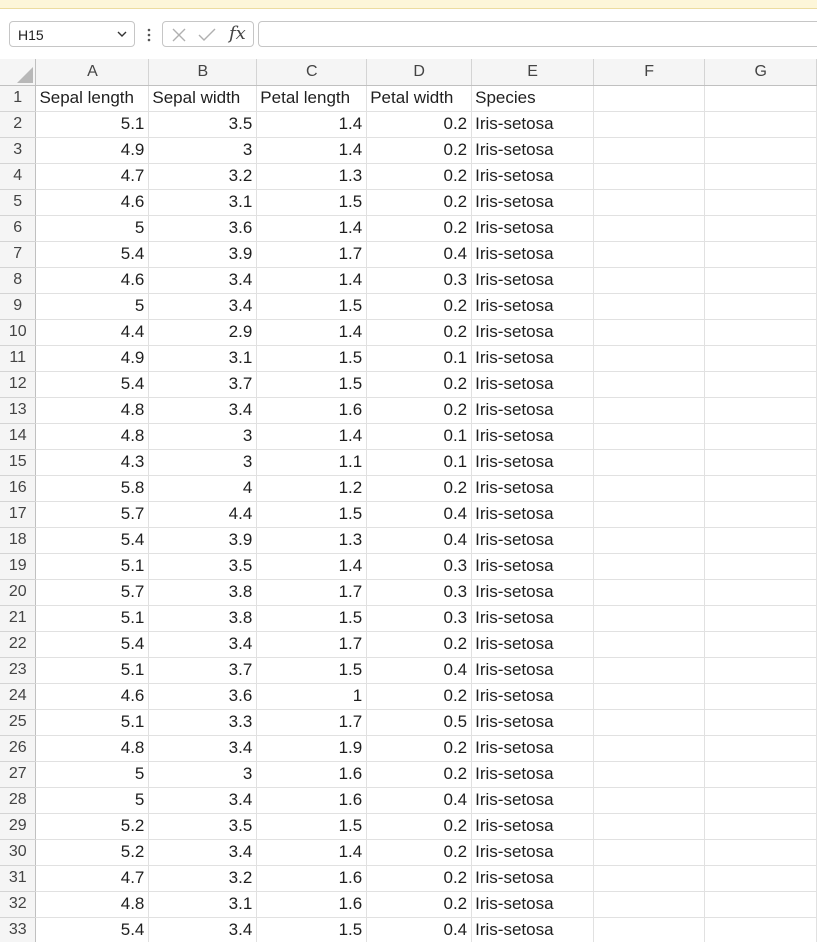 Image resolution: width=817 pixels, height=942 pixels. Describe the element at coordinates (203, 98) in the screenshot. I see `cell-b: Sepal width` at that location.